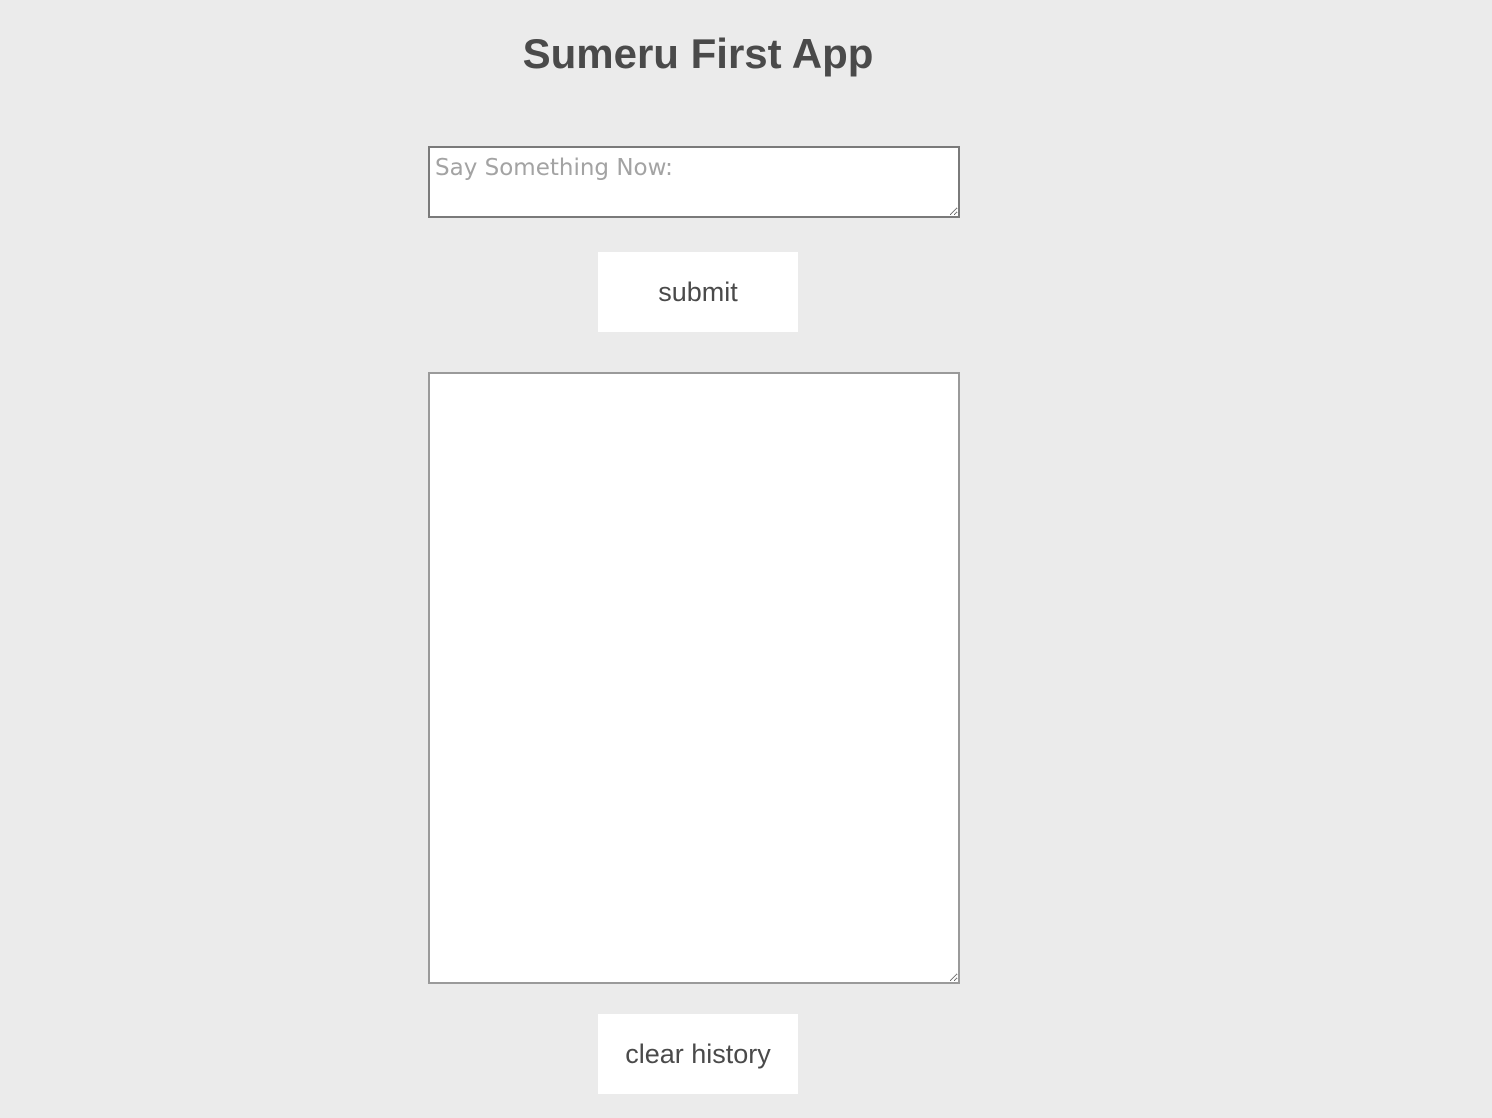  What do you see at coordinates (698, 292) in the screenshot?
I see `submit-button: submit` at bounding box center [698, 292].